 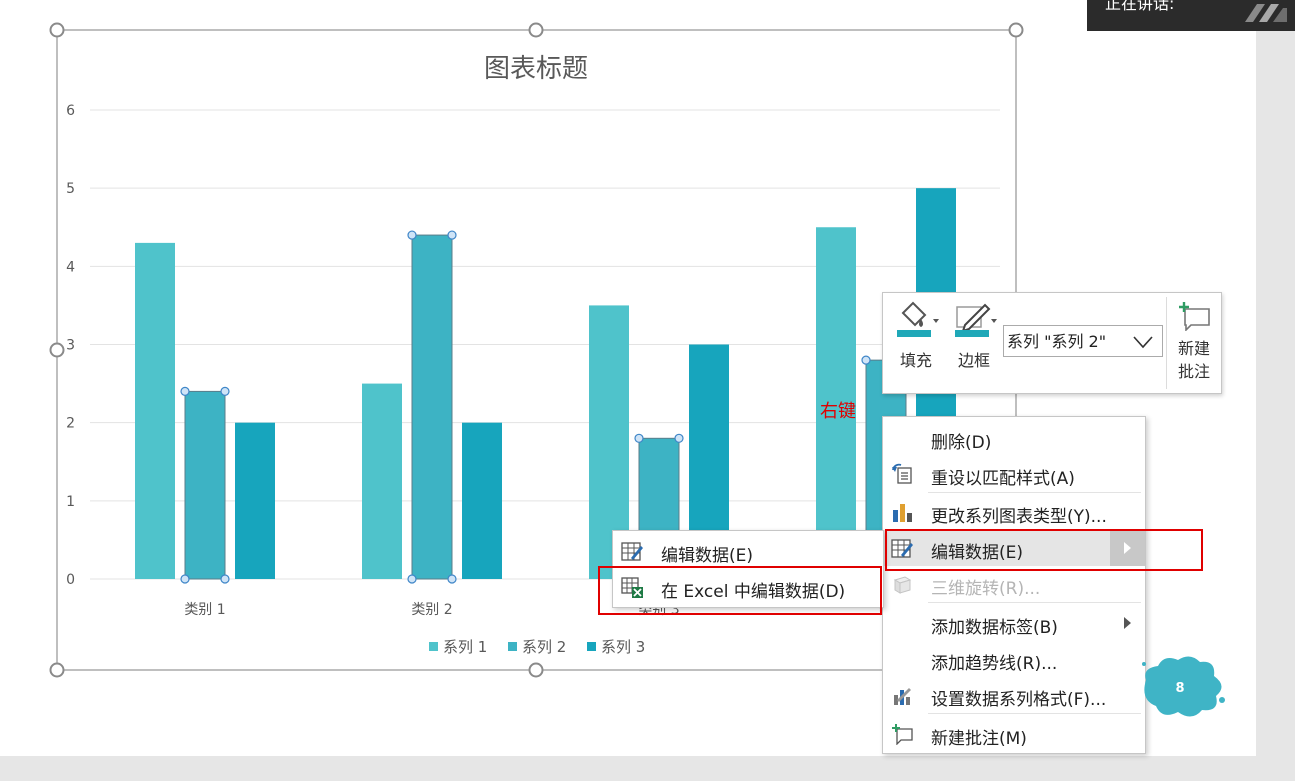 What do you see at coordinates (70, 189) in the screenshot?
I see `y-tick-label: 5` at bounding box center [70, 189].